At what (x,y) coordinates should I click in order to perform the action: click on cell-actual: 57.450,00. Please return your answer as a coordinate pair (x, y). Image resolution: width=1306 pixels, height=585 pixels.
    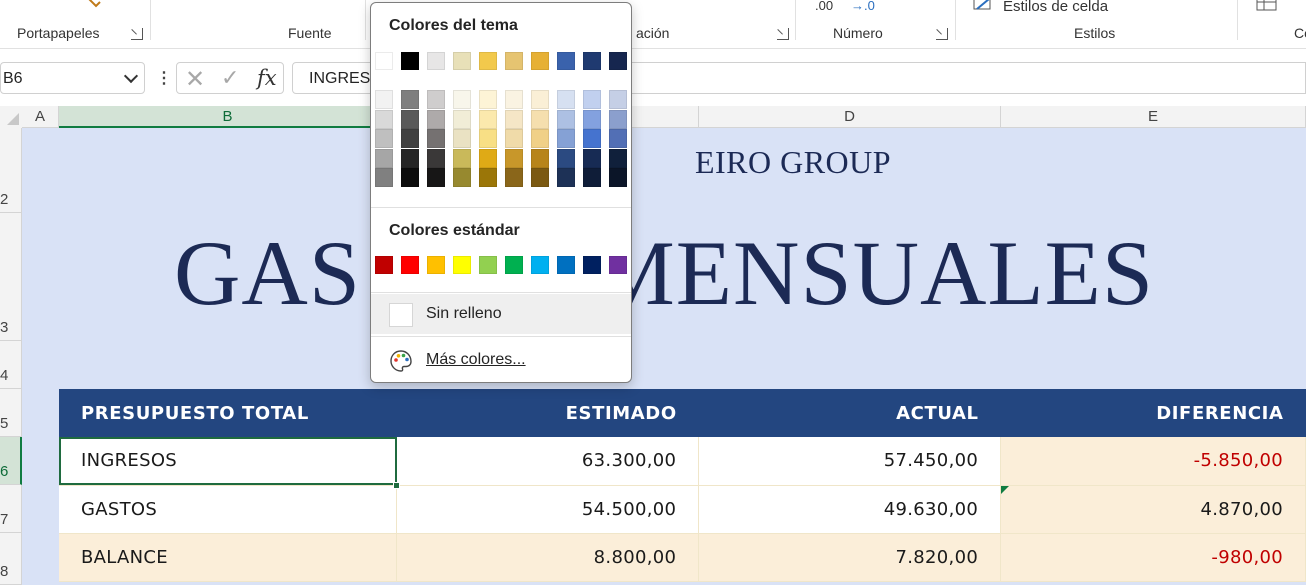
    Looking at the image, I should click on (850, 461).